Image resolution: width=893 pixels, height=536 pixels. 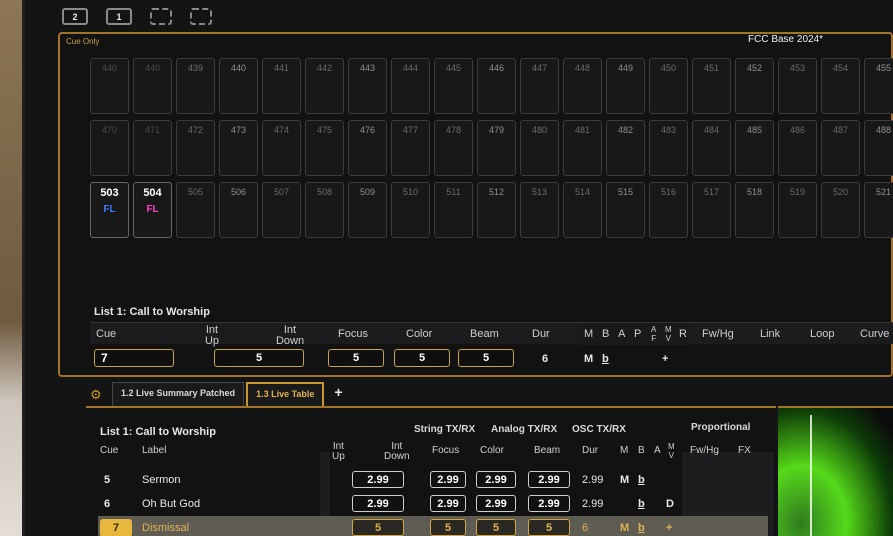 What do you see at coordinates (840, 68) in the screenshot?
I see `cue-cell-number: 454` at bounding box center [840, 68].